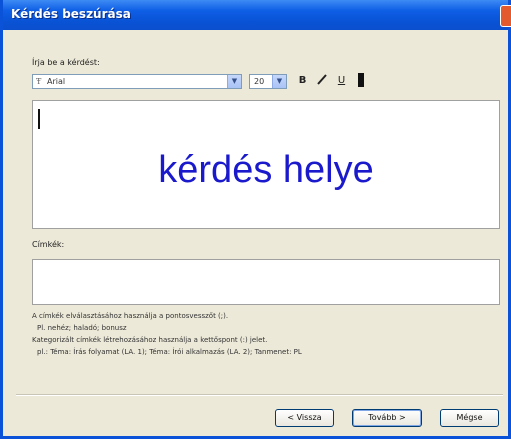 This screenshot has width=511, height=439. What do you see at coordinates (469, 418) in the screenshot?
I see `cancel-button: Mégse` at bounding box center [469, 418].